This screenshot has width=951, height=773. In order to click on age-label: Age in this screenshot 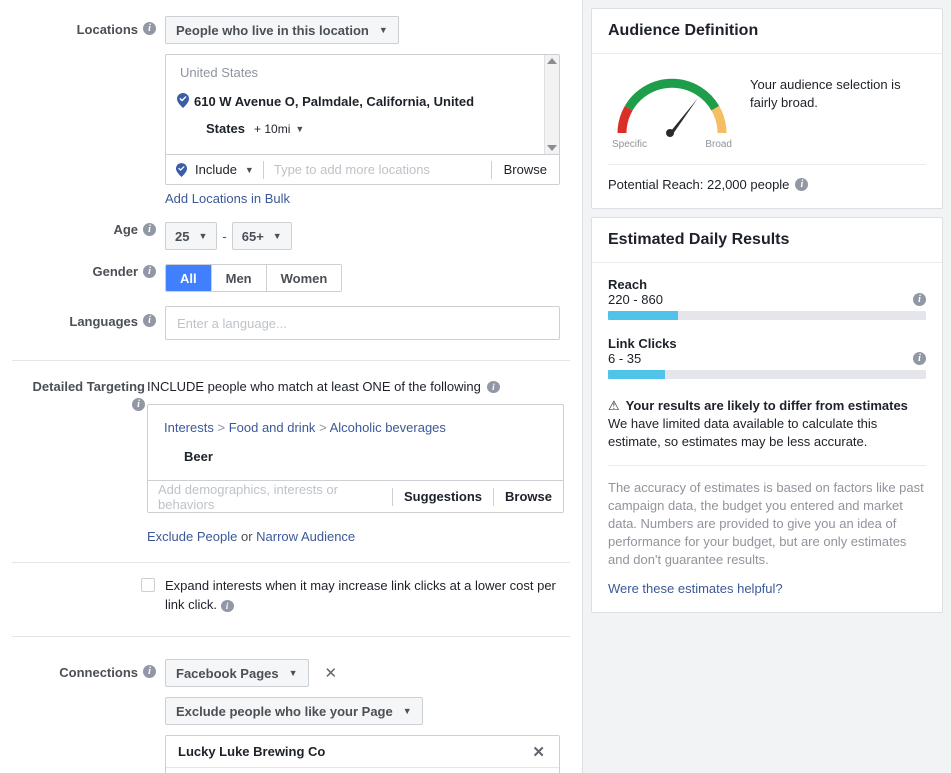, I will do `click(125, 229)`.